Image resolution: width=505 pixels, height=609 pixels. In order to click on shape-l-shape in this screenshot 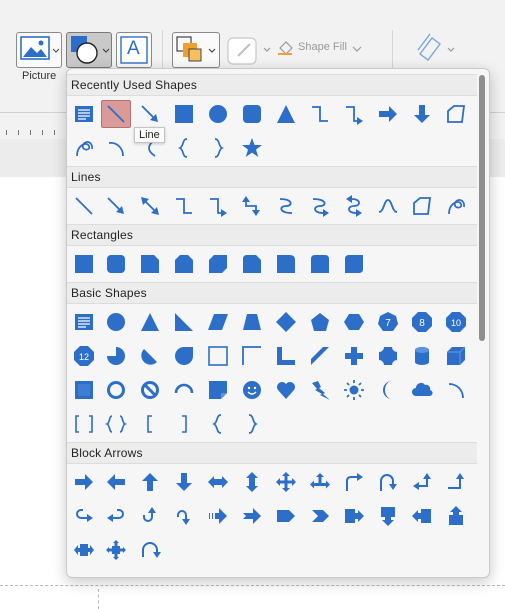, I will do `click(286, 356)`.